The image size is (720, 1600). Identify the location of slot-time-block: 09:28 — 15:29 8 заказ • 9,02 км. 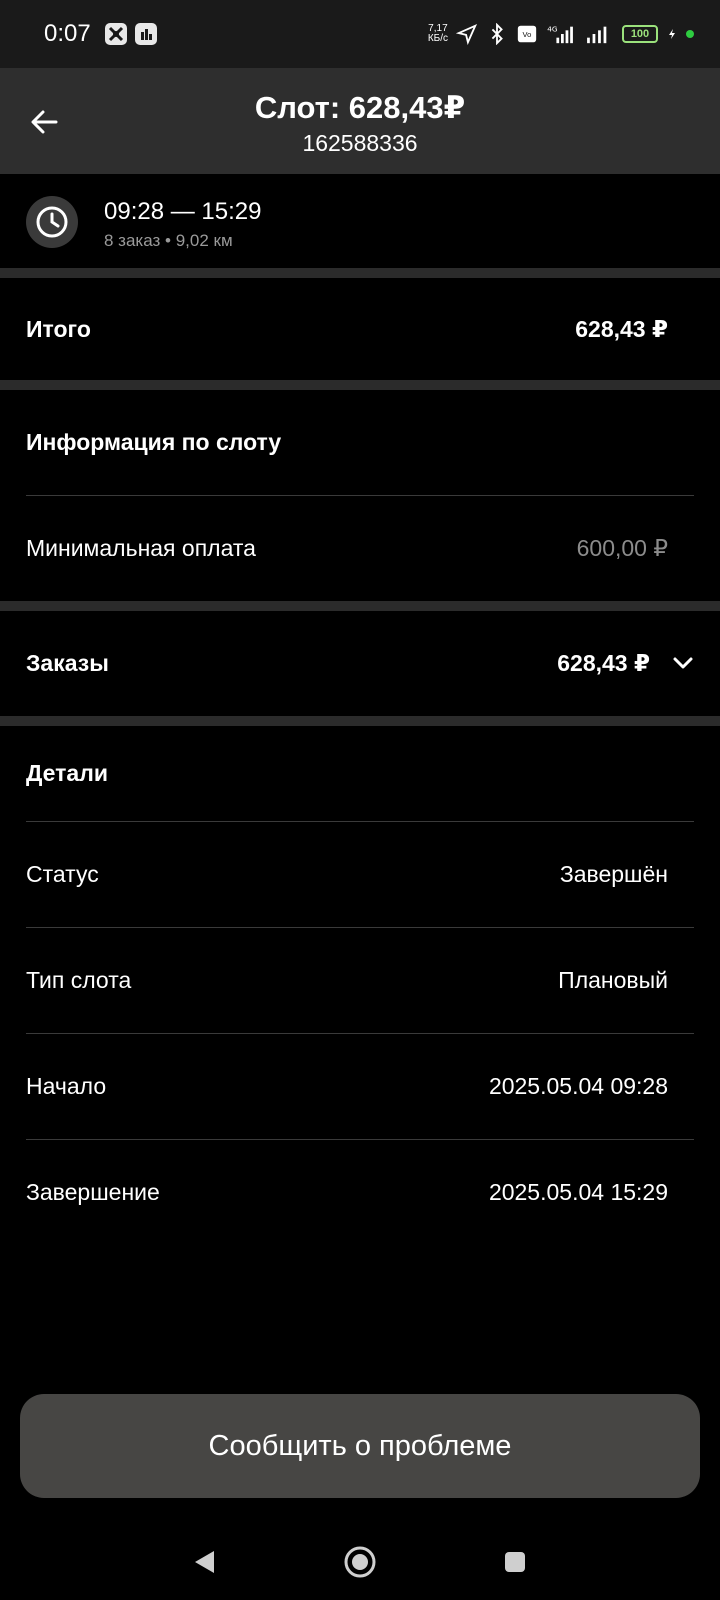
(360, 221).